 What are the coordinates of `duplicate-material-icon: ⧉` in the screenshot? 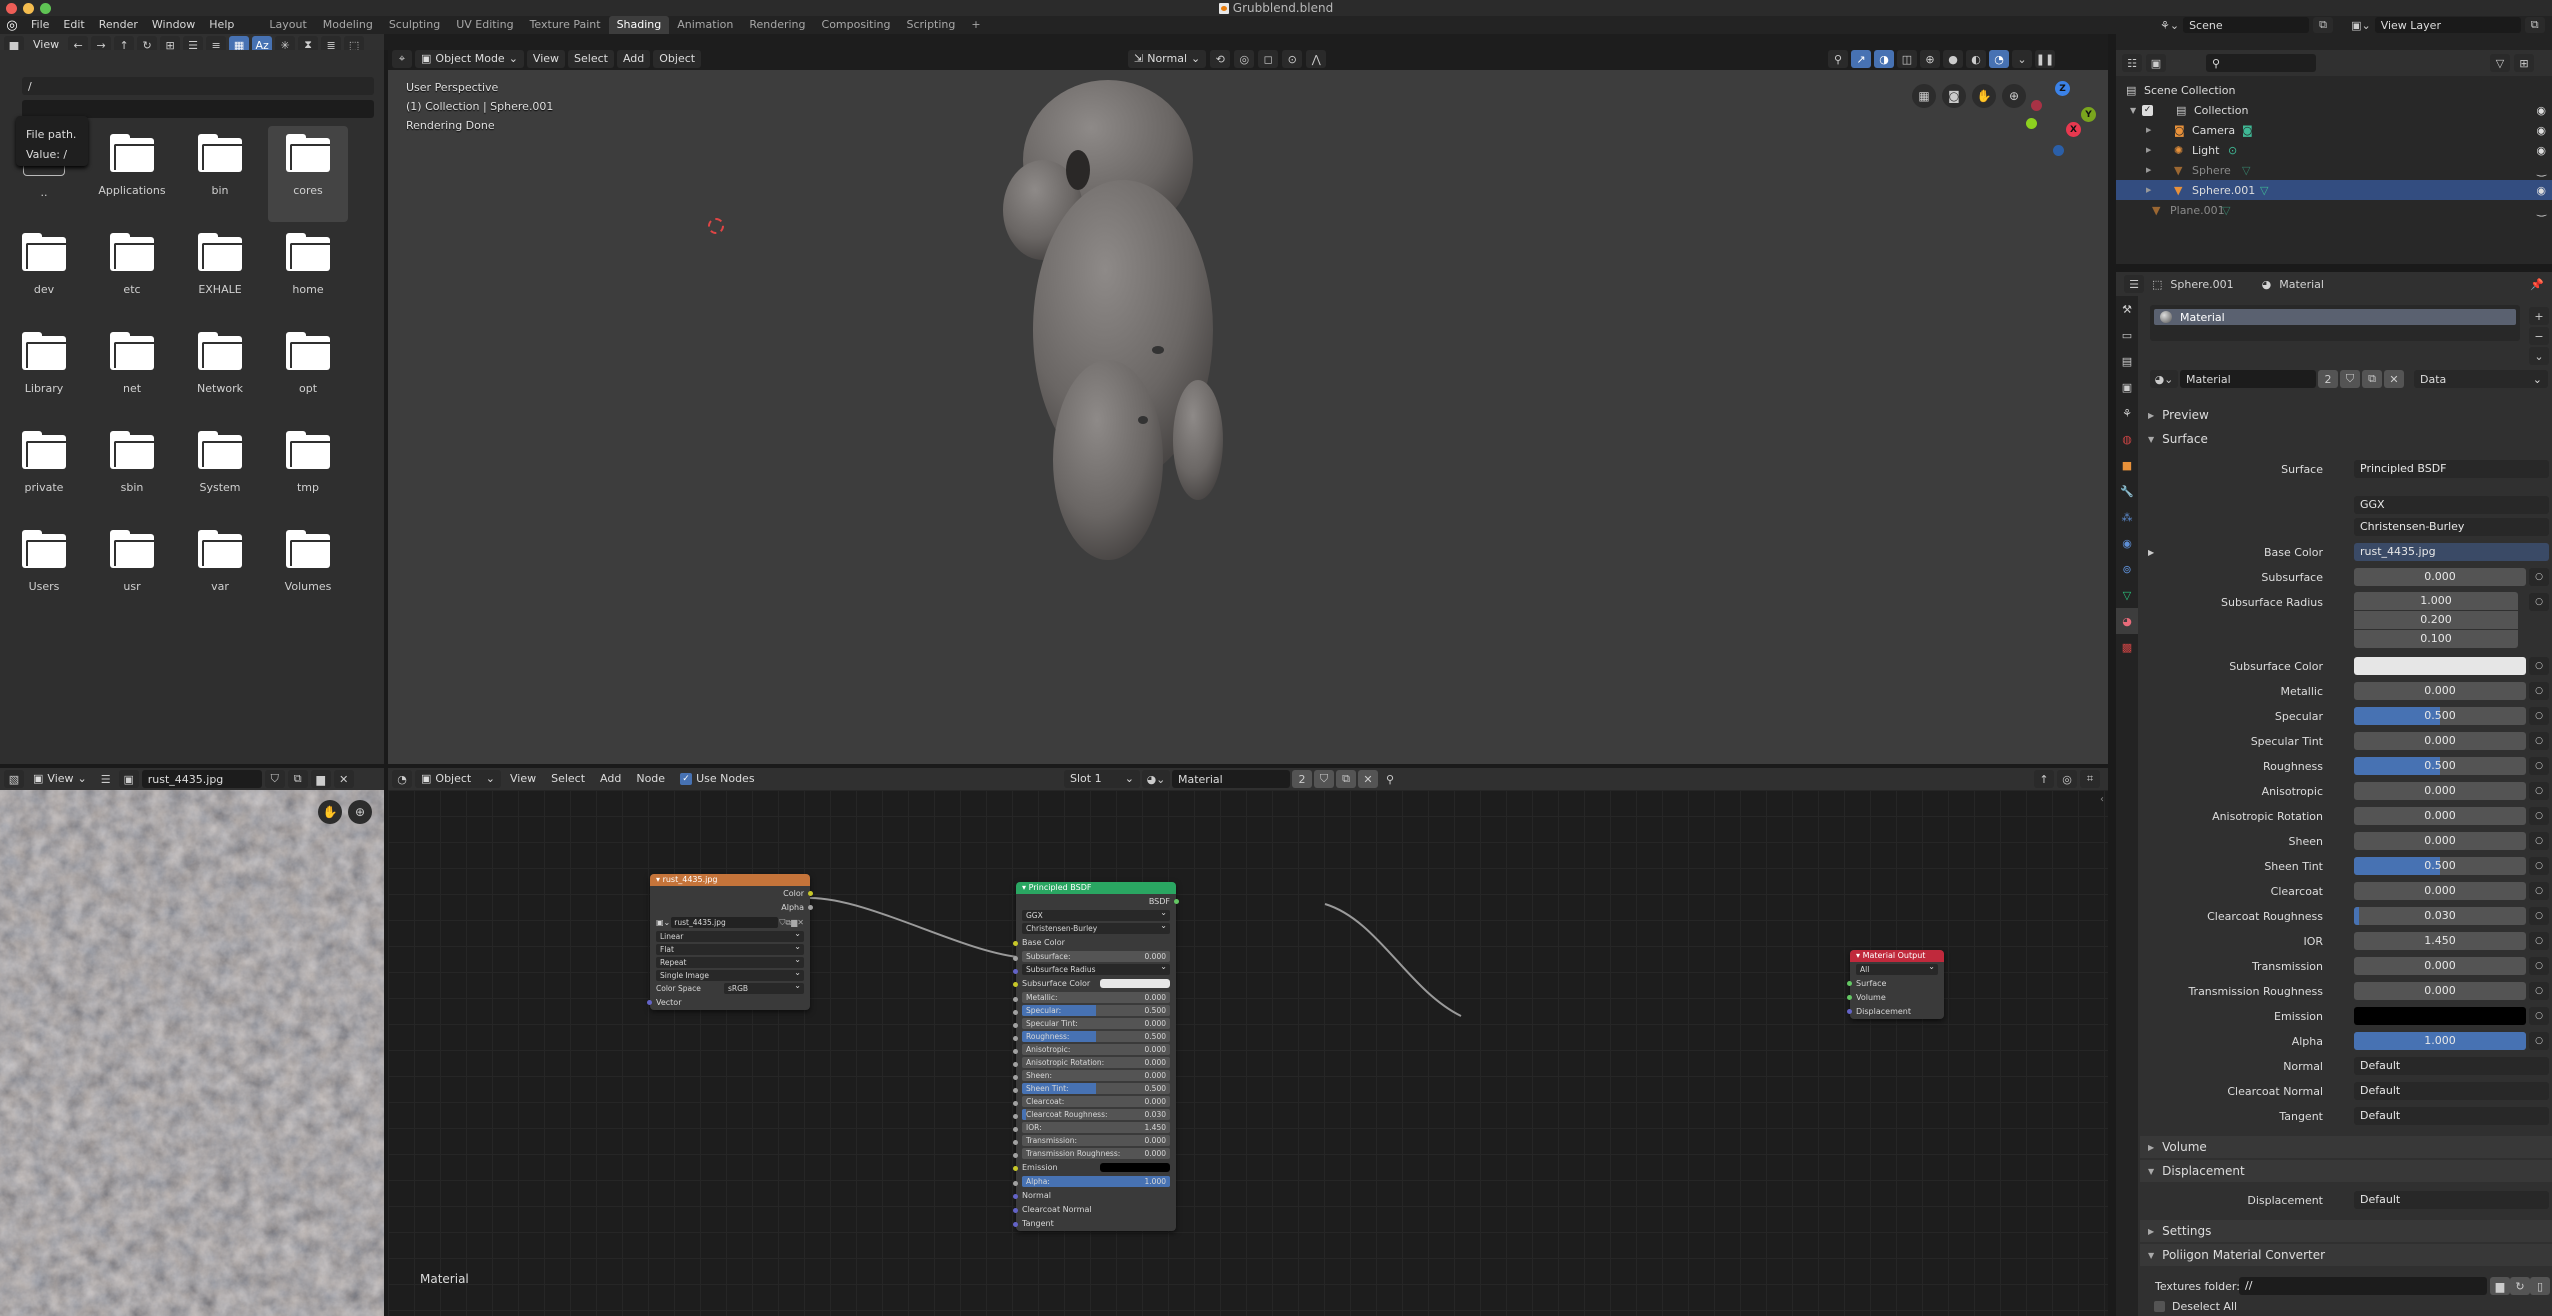 It's located at (2372, 379).